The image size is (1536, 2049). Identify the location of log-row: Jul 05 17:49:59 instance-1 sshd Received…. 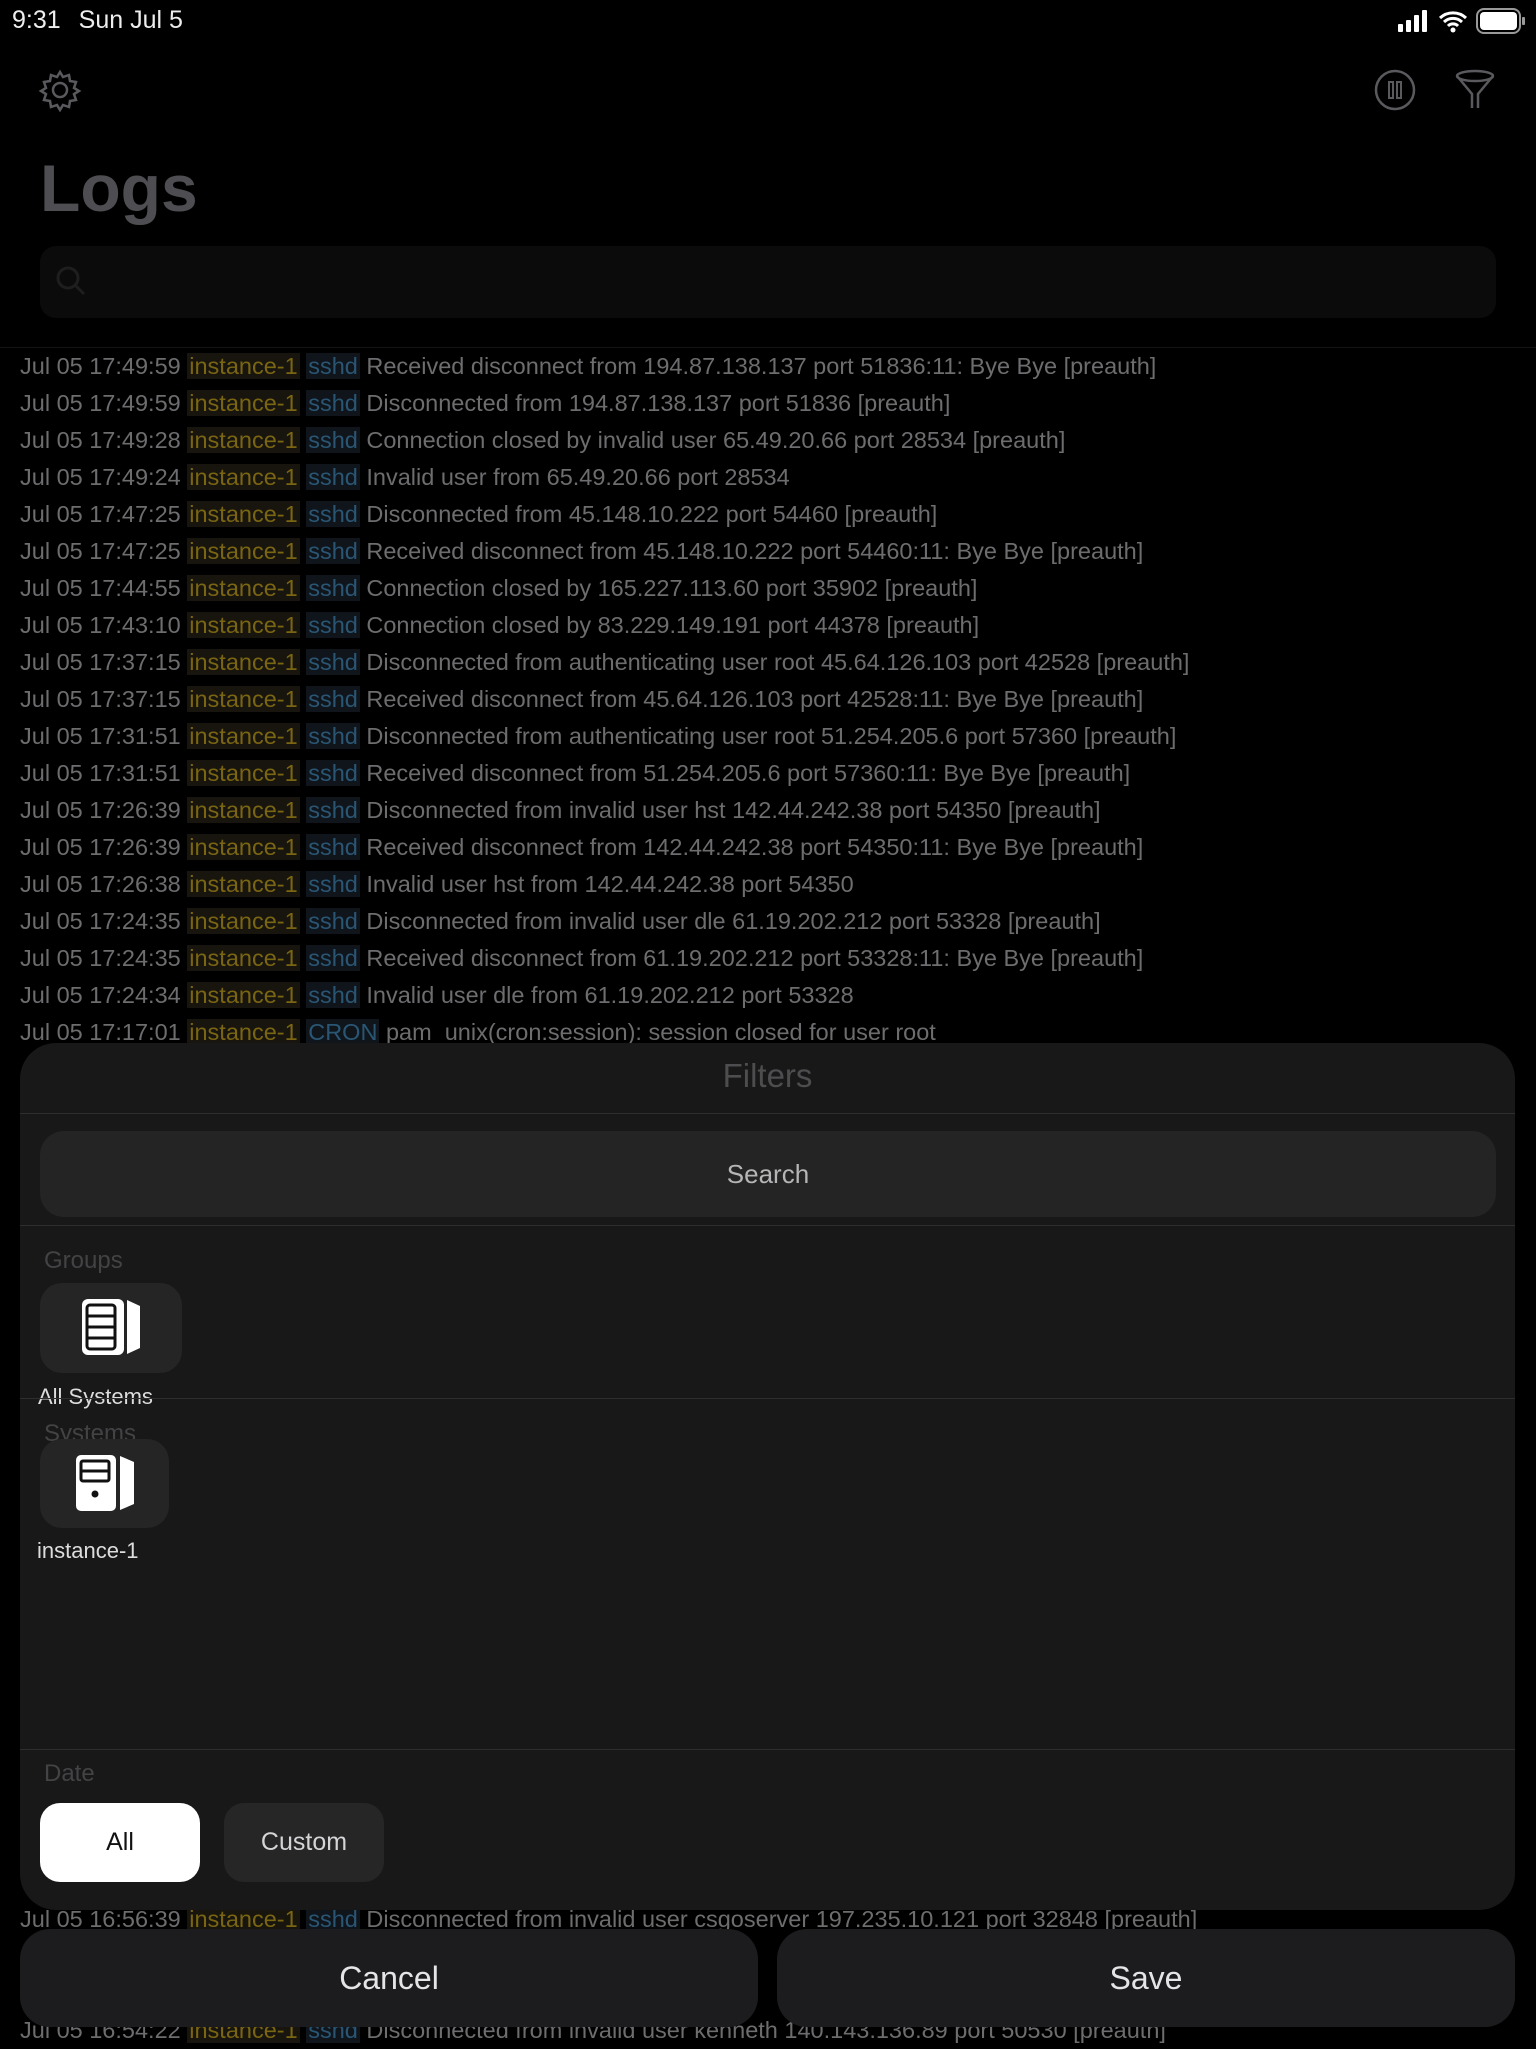
(604, 366).